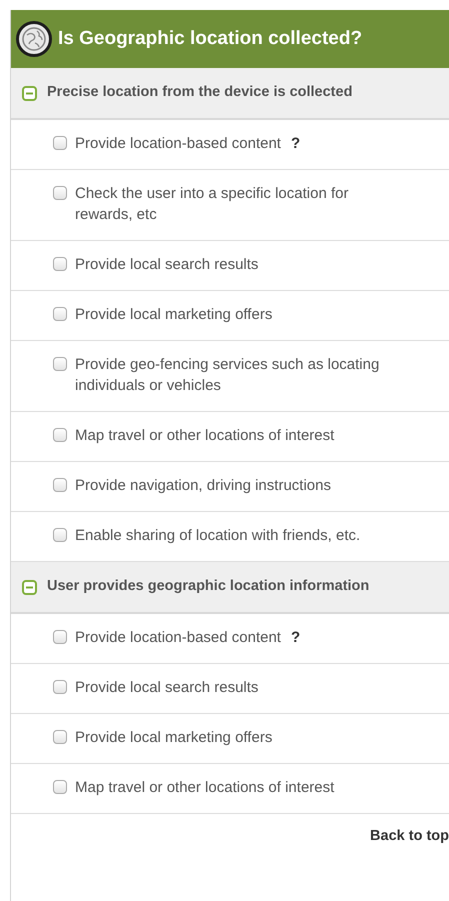 This screenshot has width=449, height=901. What do you see at coordinates (34, 39) in the screenshot?
I see `globe-icon` at bounding box center [34, 39].